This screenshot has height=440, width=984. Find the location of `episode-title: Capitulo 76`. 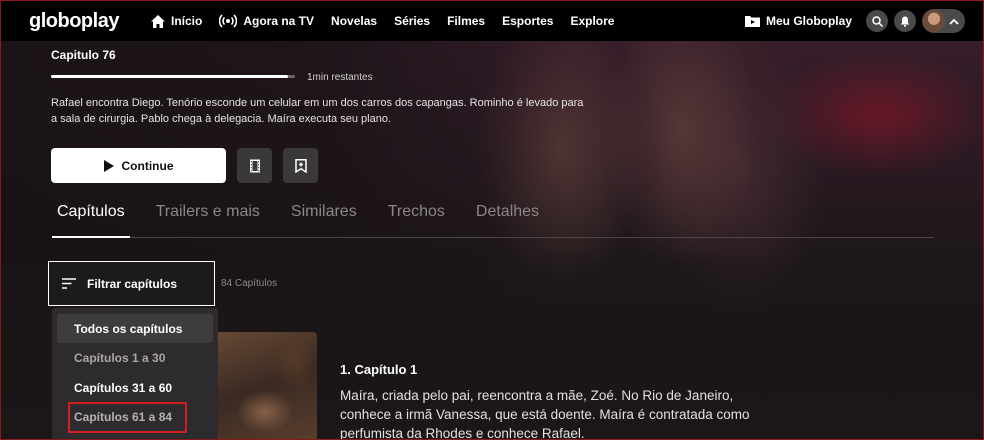

episode-title: Capitulo 76 is located at coordinates (83, 55).